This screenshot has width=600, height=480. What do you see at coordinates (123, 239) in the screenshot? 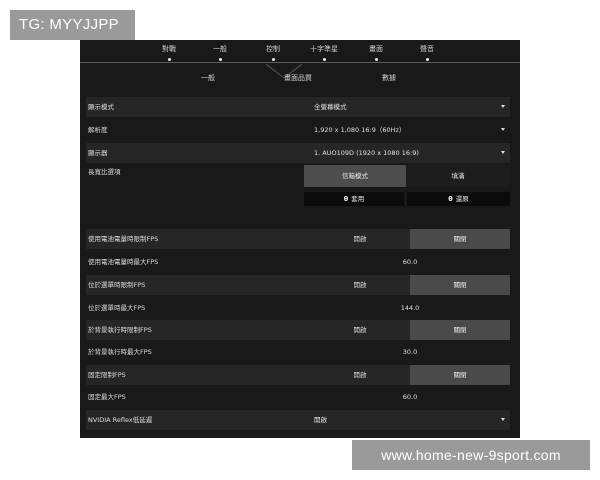
I see `row-label: 使用電池電量時限制FPS` at bounding box center [123, 239].